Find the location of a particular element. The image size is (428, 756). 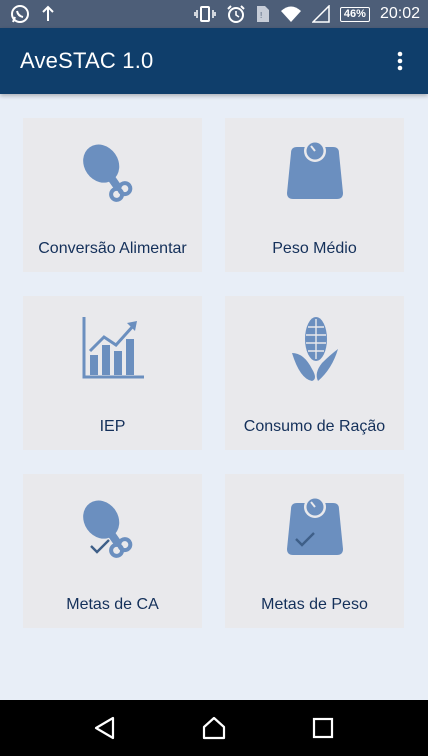

more-vert-icon is located at coordinates (400, 61).